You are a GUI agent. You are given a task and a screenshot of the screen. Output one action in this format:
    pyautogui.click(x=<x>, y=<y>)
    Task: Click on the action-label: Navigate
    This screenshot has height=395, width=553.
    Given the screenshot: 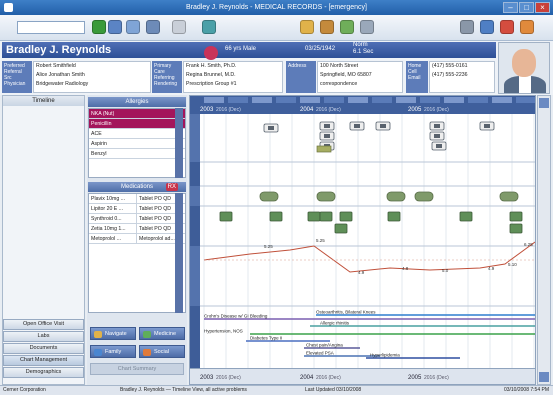 What is the action you would take?
    pyautogui.click(x=116, y=334)
    